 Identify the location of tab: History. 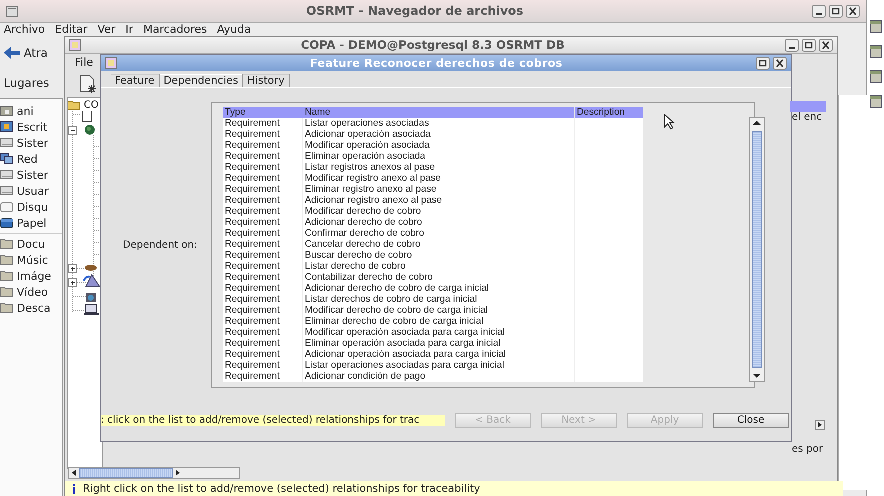
(266, 80).